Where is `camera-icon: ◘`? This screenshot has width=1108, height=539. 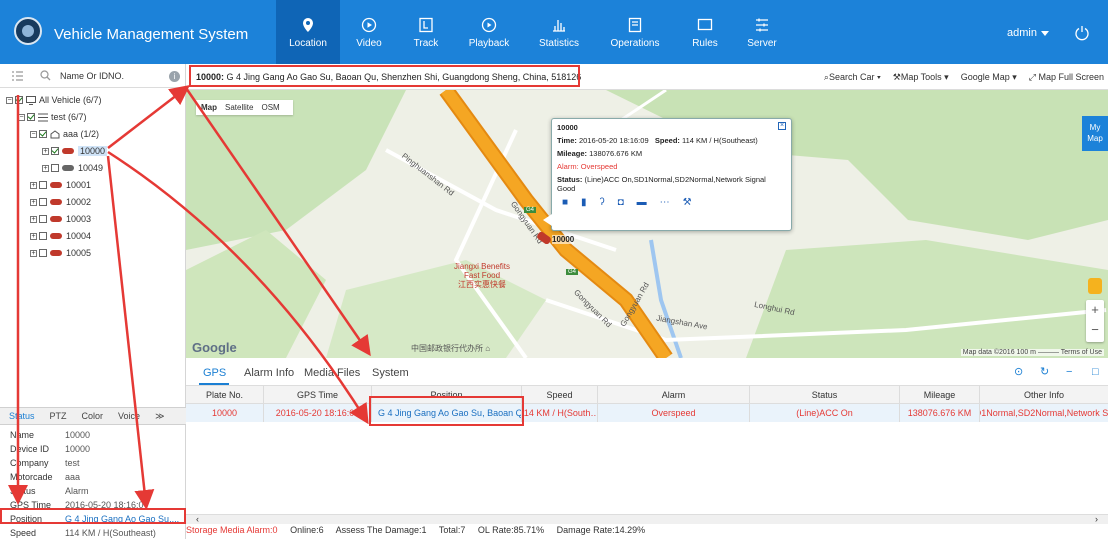
camera-icon: ◘ is located at coordinates (621, 202).